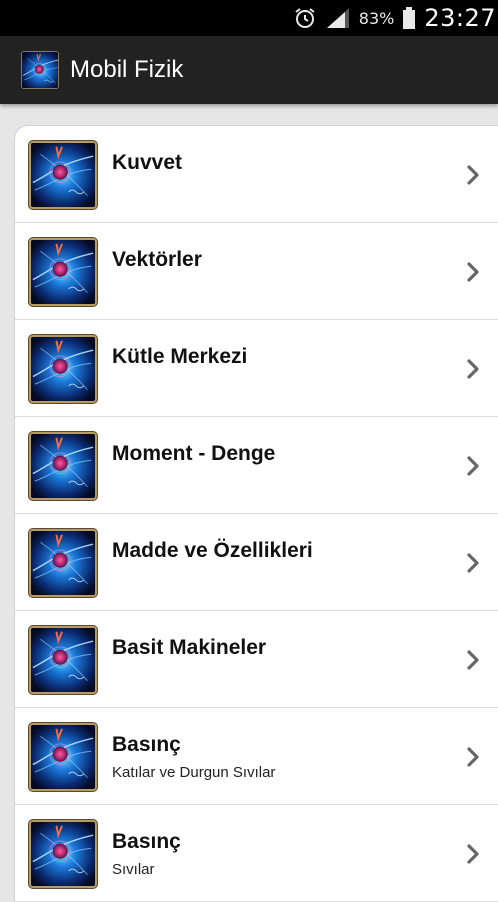 The height and width of the screenshot is (902, 498). I want to click on app-logo-icon, so click(40, 70).